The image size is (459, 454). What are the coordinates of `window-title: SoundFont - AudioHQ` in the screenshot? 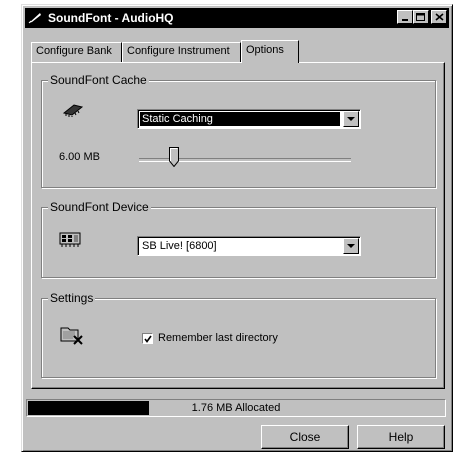 It's located at (111, 18).